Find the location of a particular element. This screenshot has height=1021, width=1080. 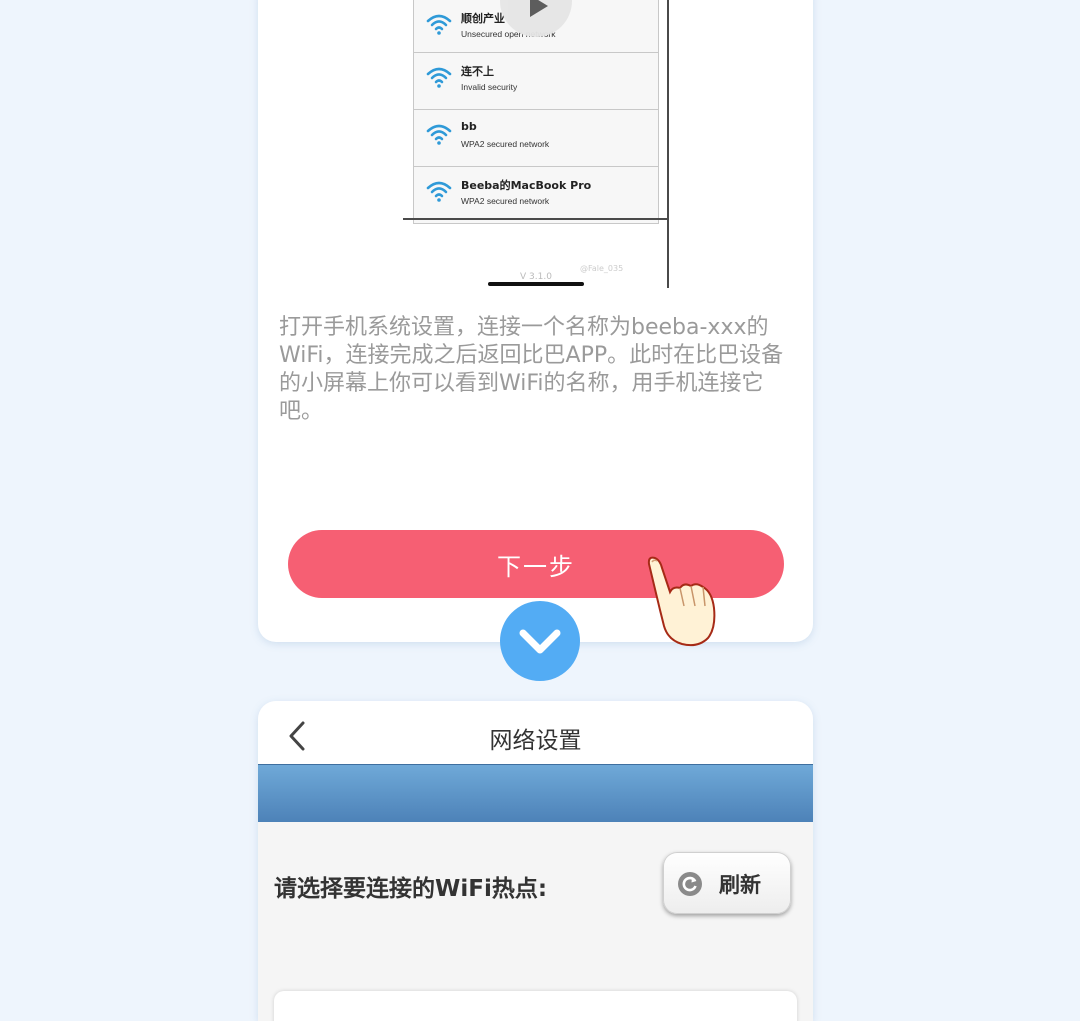

wifi-list-item: Beeba的MacBook Pro WPA2 secured network is located at coordinates (536, 195).